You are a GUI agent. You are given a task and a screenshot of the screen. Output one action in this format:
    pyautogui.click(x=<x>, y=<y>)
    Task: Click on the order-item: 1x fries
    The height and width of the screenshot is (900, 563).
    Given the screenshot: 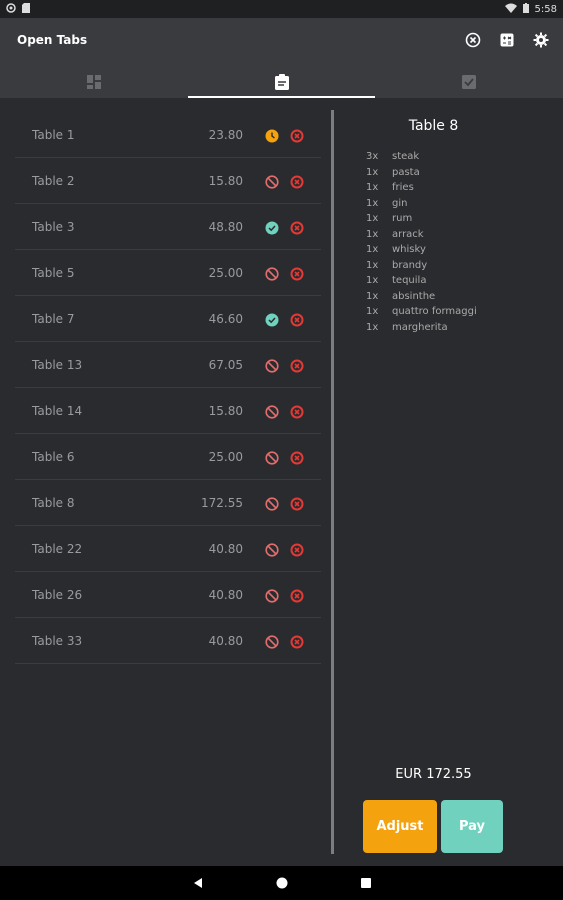 What is the action you would take?
    pyautogui.click(x=421, y=188)
    